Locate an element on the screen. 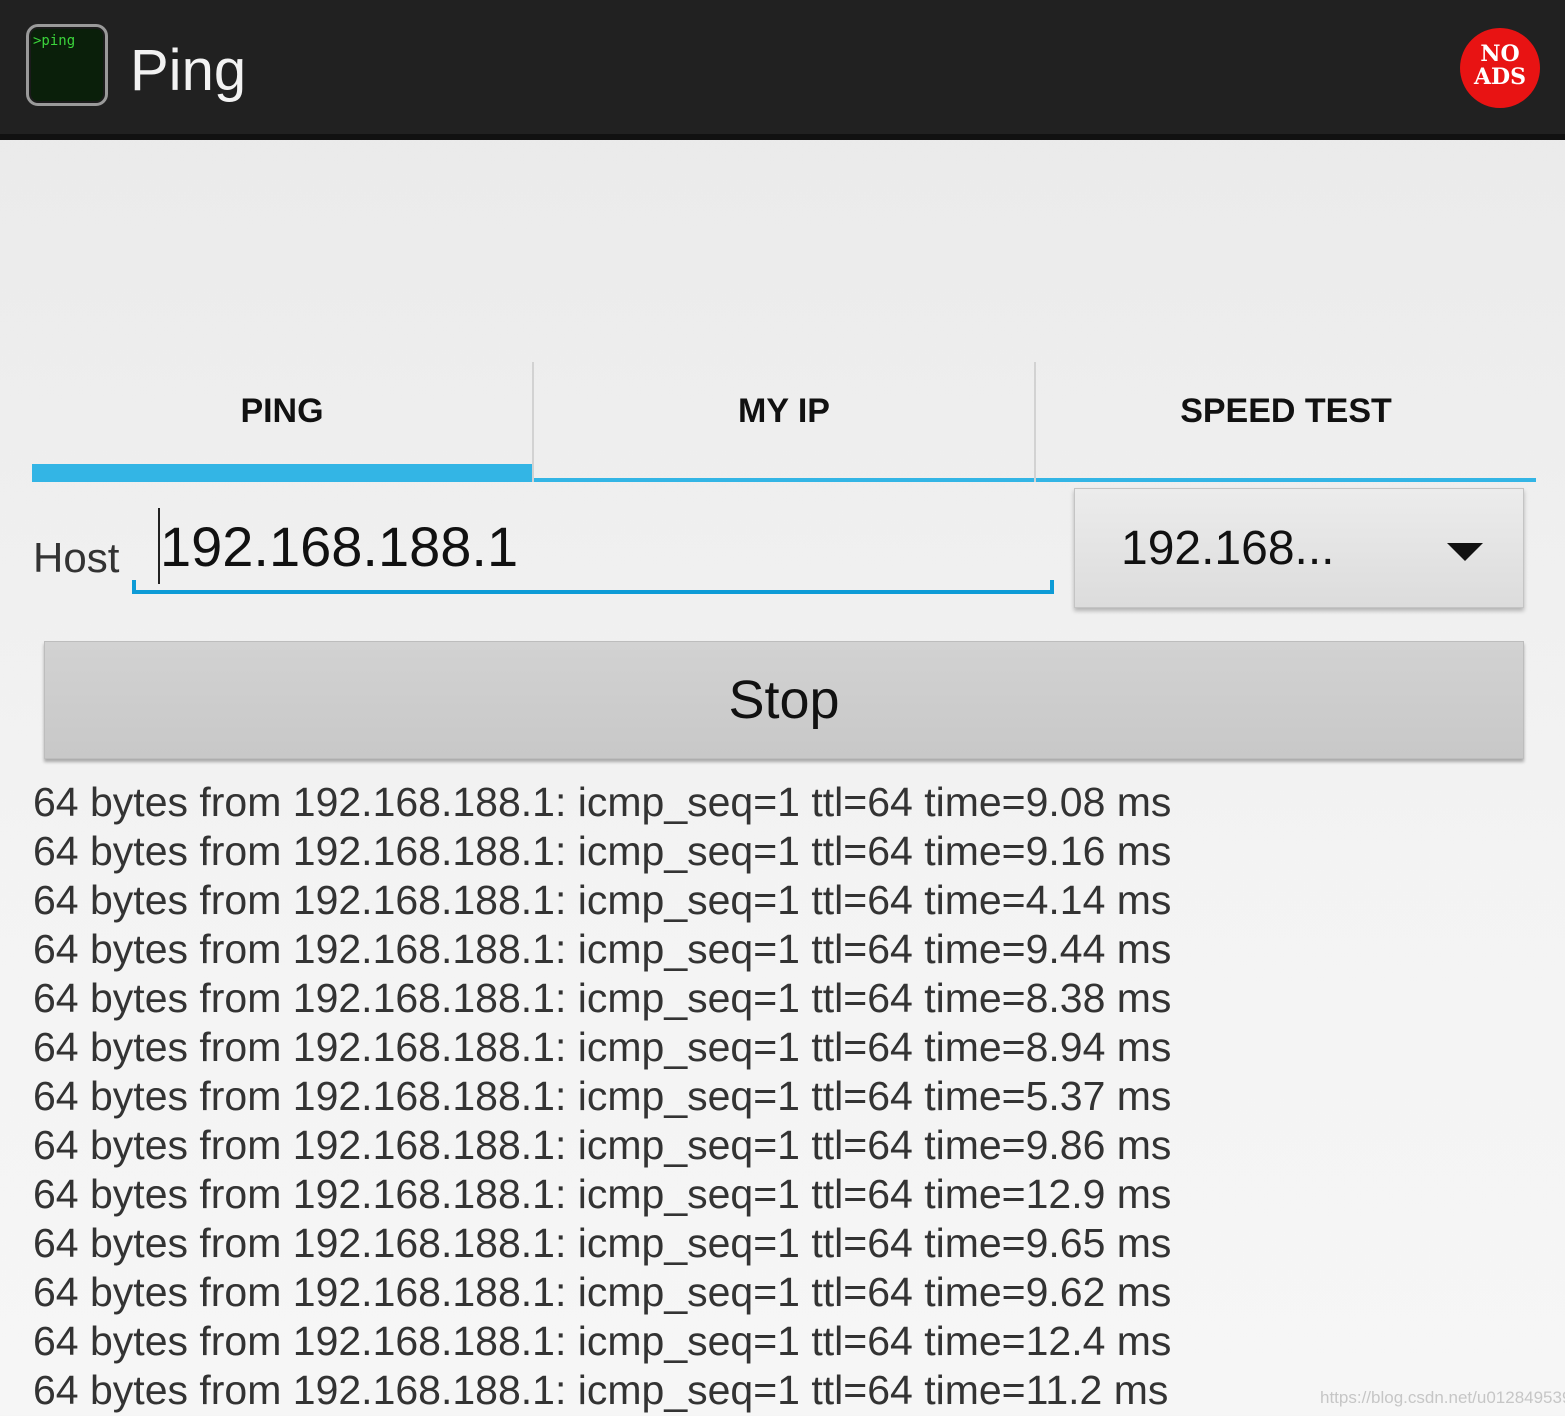 The width and height of the screenshot is (1565, 1416). stop-button: Stop is located at coordinates (784, 700).